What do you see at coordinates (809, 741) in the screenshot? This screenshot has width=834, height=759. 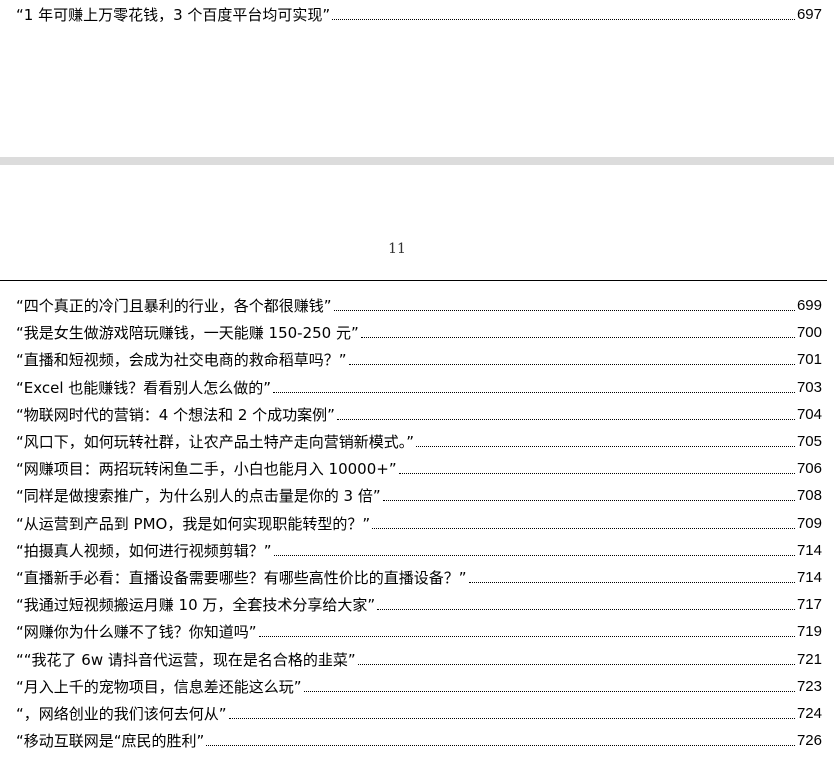 I see `toc-entry-page: 726` at bounding box center [809, 741].